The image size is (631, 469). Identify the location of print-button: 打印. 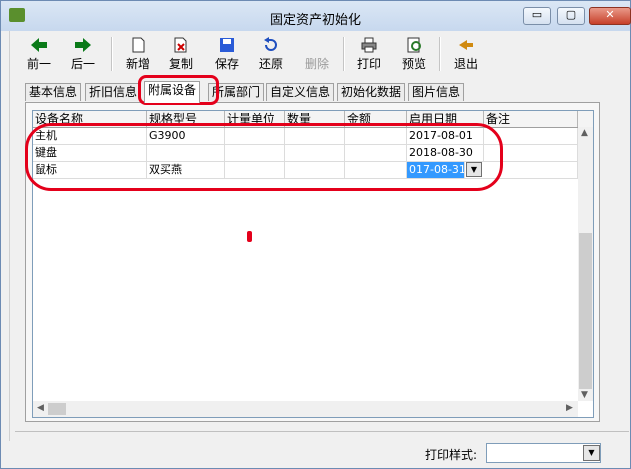
(369, 55).